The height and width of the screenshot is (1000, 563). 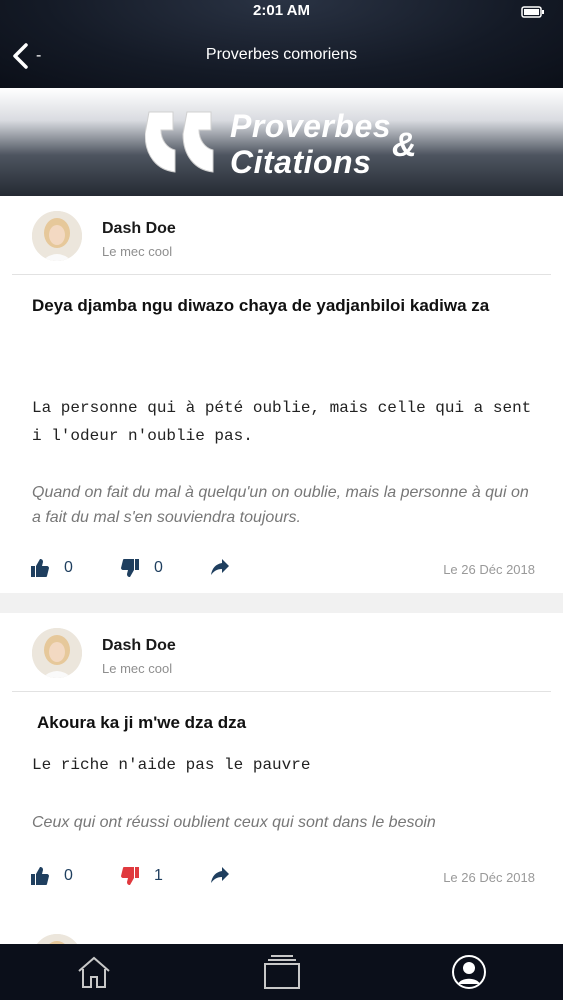 I want to click on proverb-text: Akoura ka ji m'we dza dza, so click(x=142, y=722).